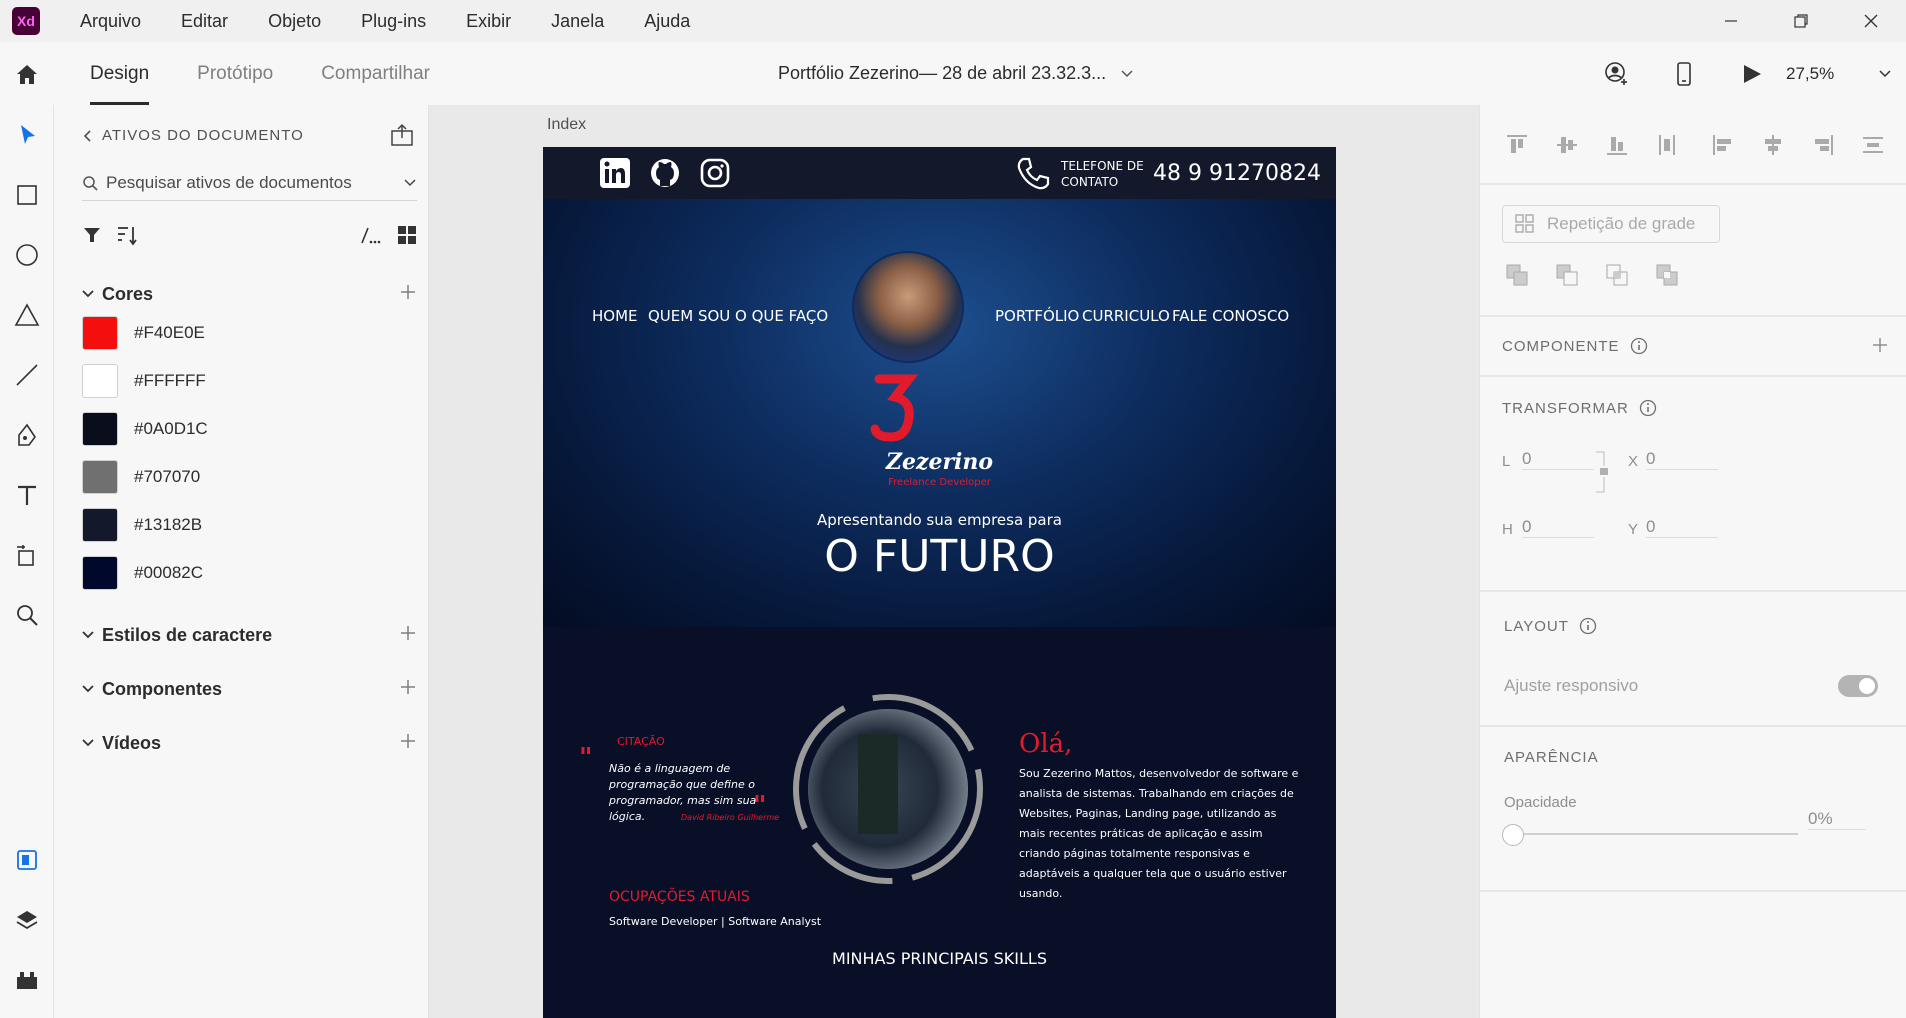 Image resolution: width=1906 pixels, height=1018 pixels. I want to click on align-top-icon, so click(1517, 144).